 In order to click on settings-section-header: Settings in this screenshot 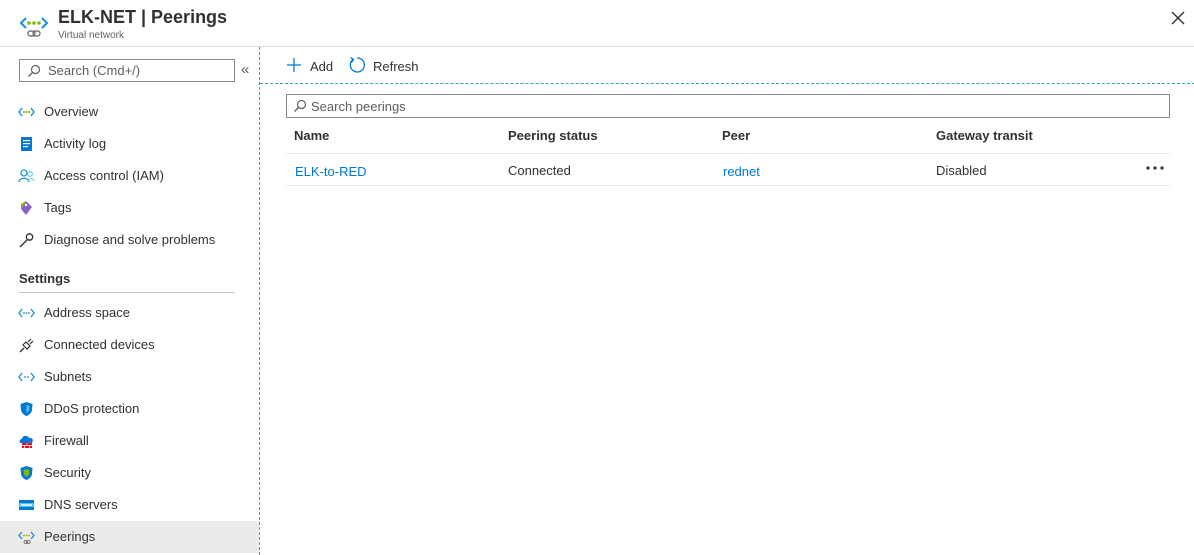, I will do `click(127, 280)`.